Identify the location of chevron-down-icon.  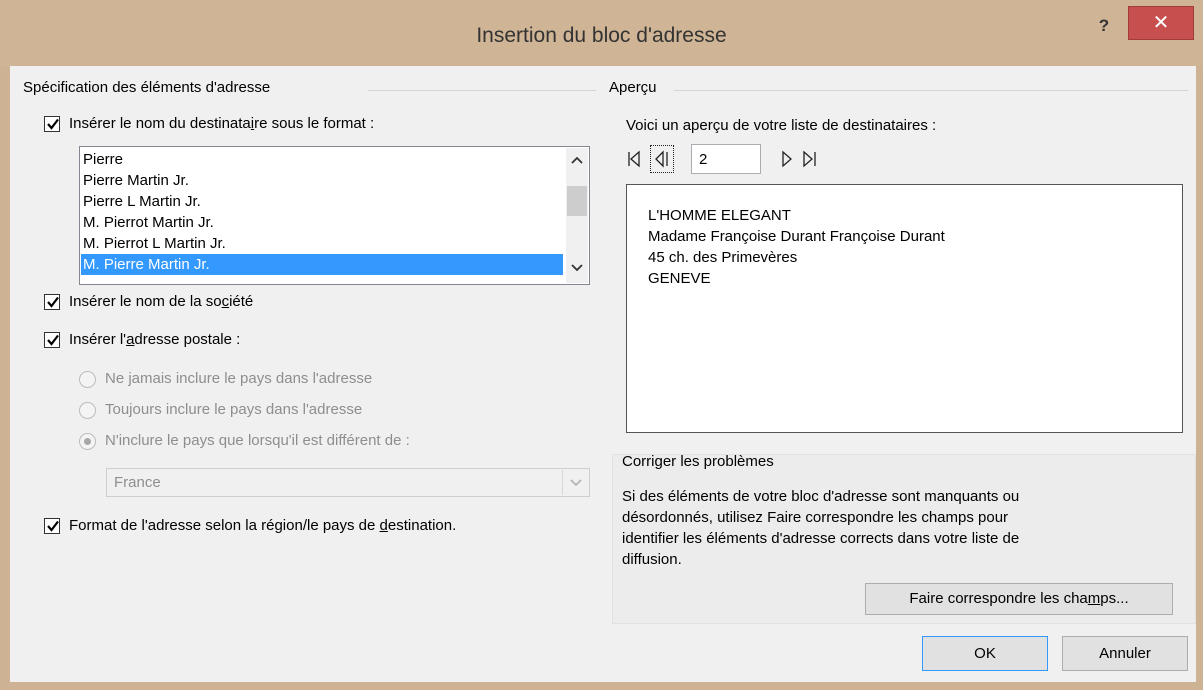
(576, 483).